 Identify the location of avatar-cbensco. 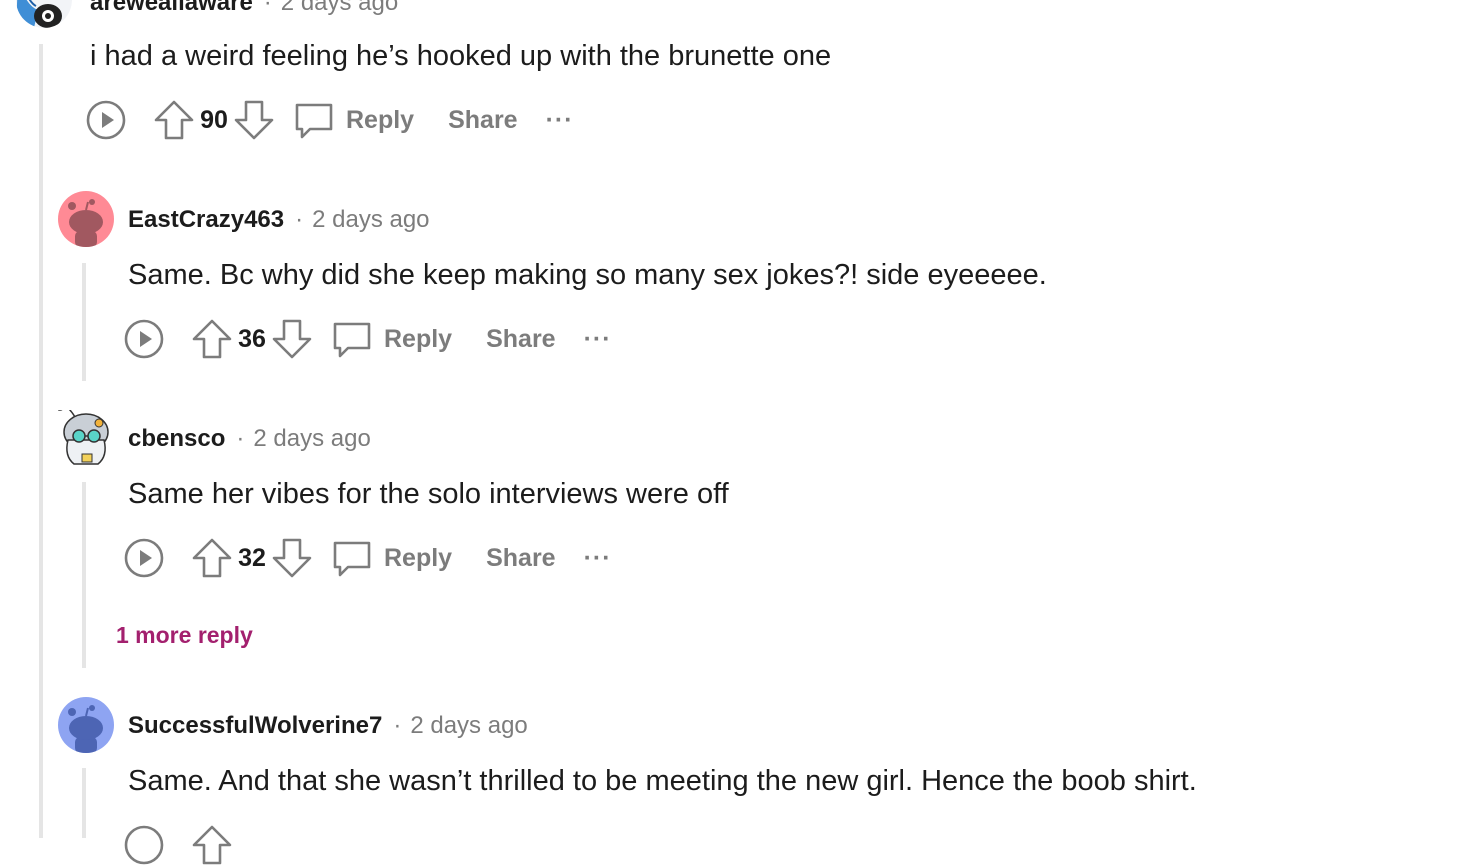
(86, 438).